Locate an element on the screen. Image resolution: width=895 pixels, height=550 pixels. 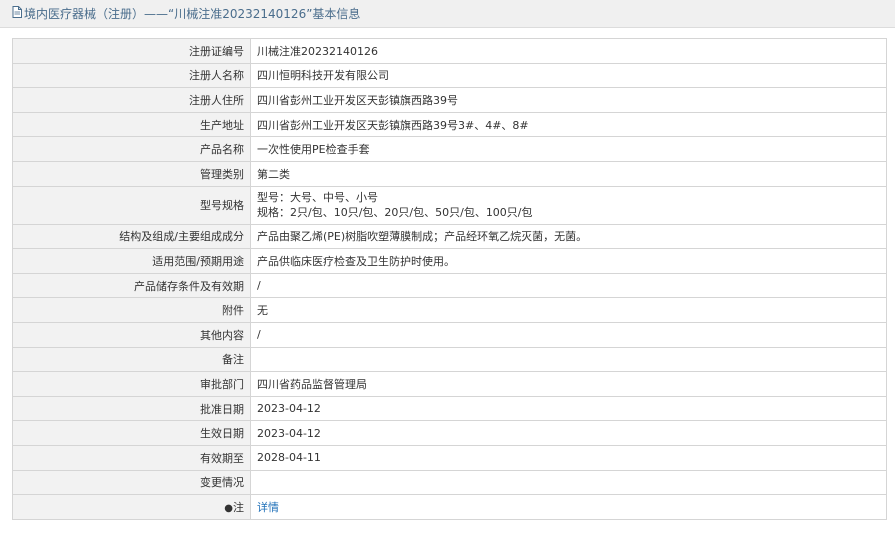
table-row: 批准日期 2023-04-12 is located at coordinates (449, 408).